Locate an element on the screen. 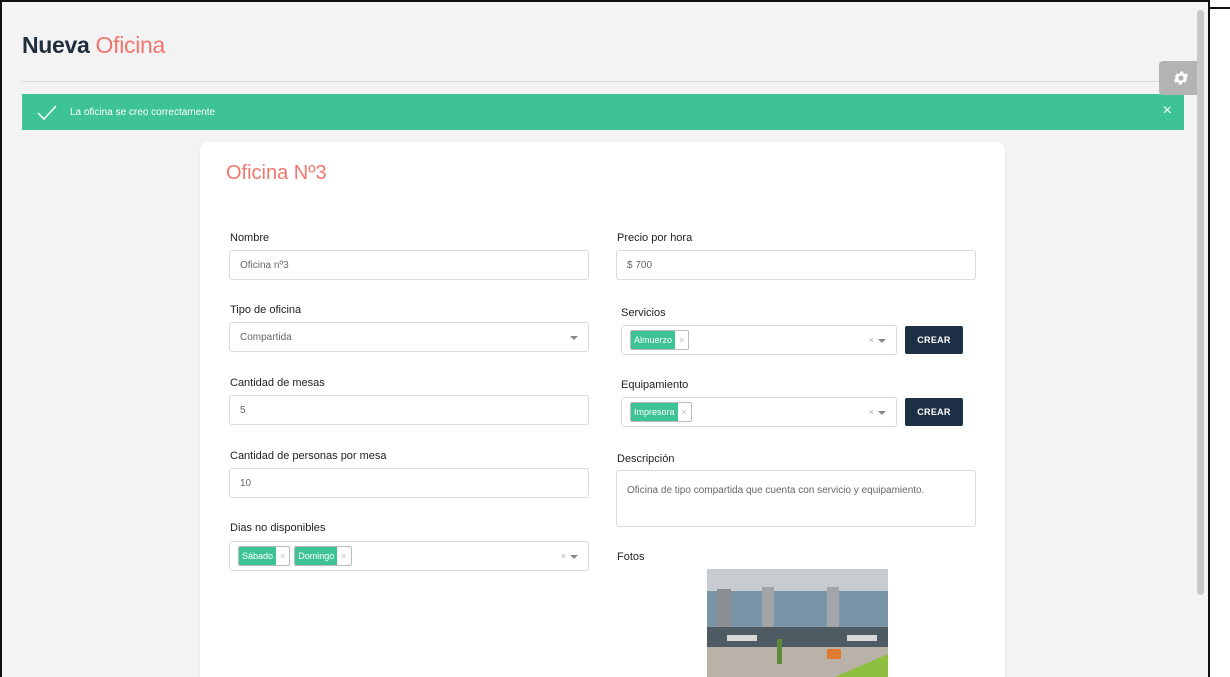 Image resolution: width=1230 pixels, height=677 pixels. office-photo-image is located at coordinates (797, 623).